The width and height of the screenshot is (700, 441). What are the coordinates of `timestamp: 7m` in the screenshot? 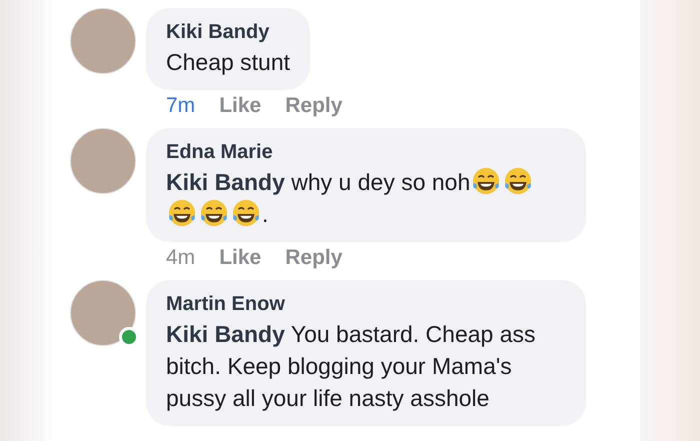 It's located at (181, 106).